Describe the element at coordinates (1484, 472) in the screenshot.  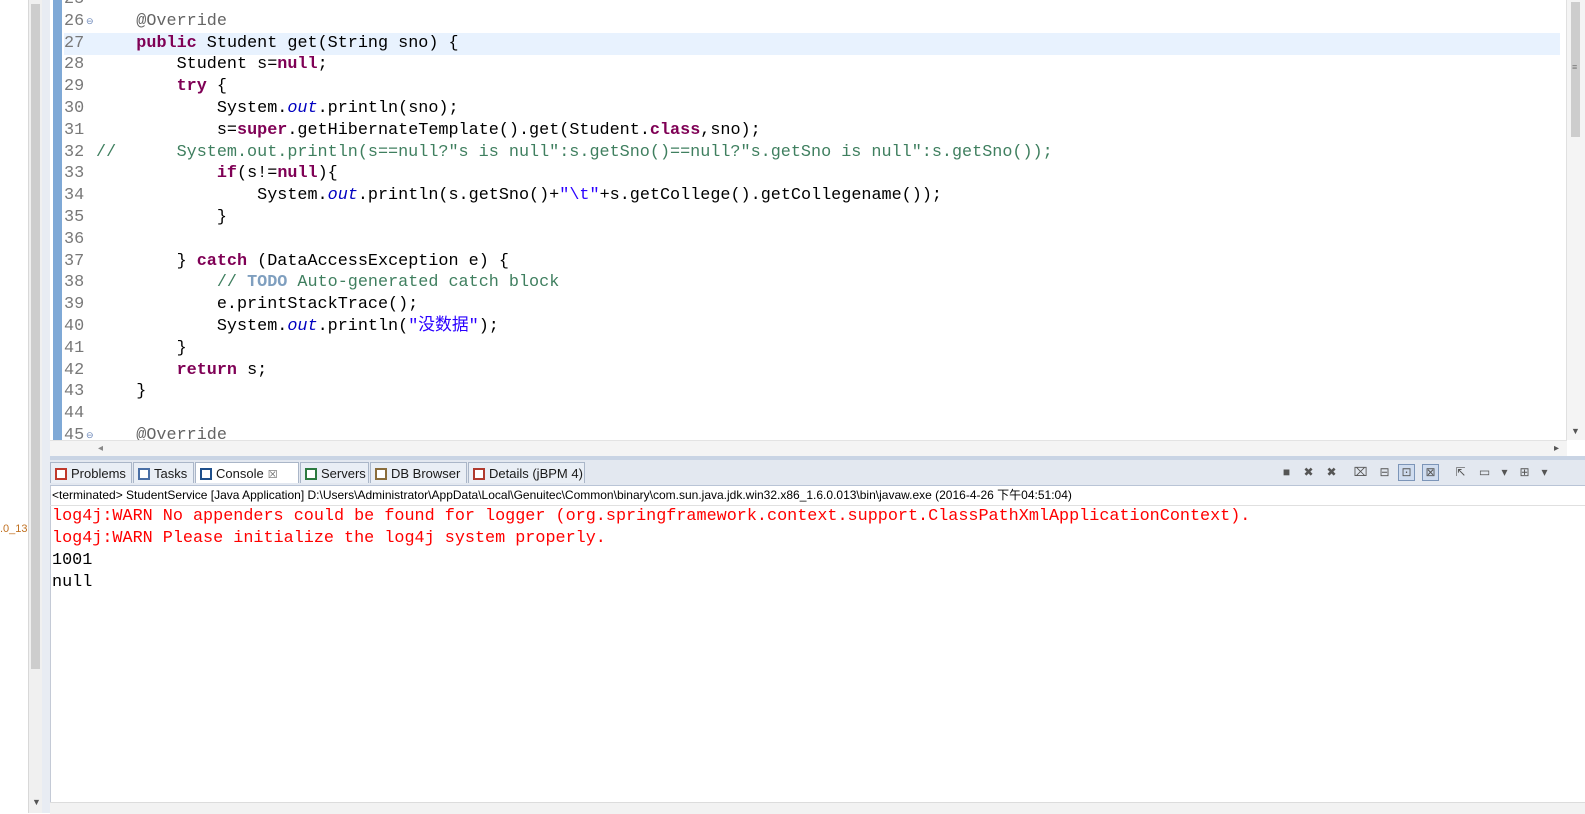
I see `display-selected-console-button: ▭` at that location.